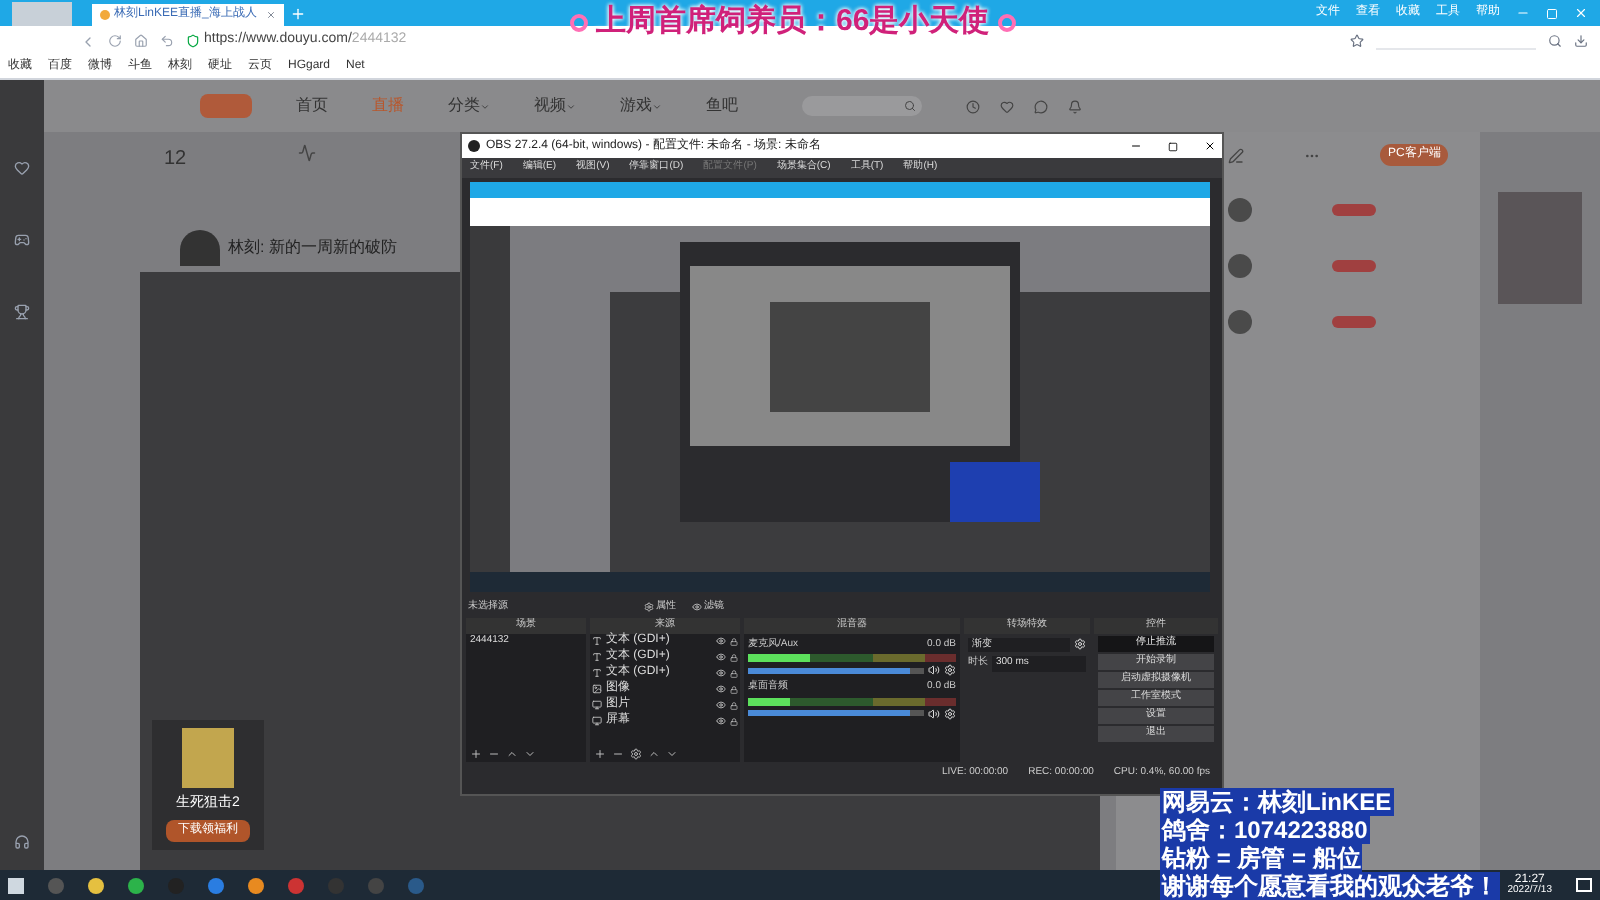  What do you see at coordinates (167, 41) in the screenshot?
I see `undo-icon` at bounding box center [167, 41].